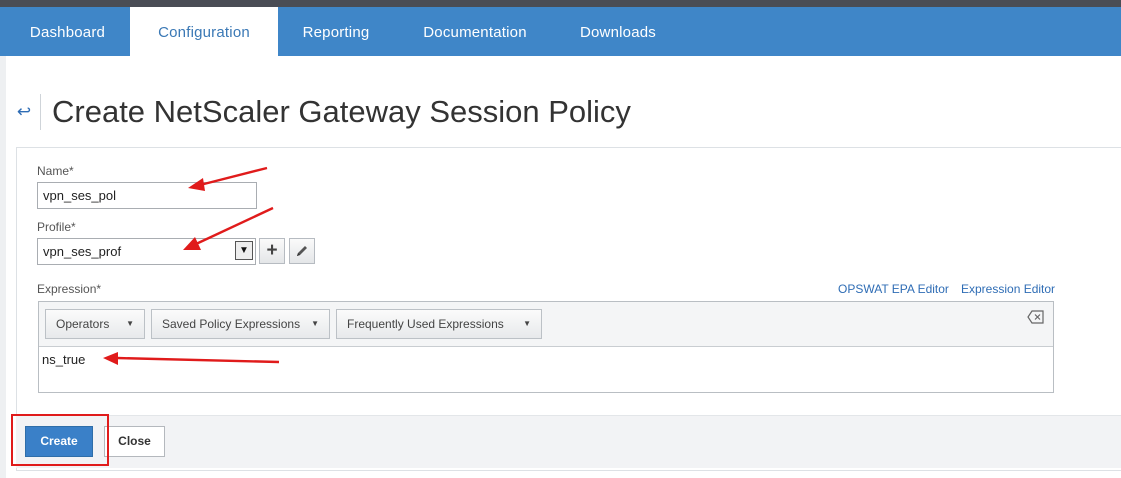 This screenshot has width=1121, height=478. I want to click on pencil-icon, so click(302, 251).